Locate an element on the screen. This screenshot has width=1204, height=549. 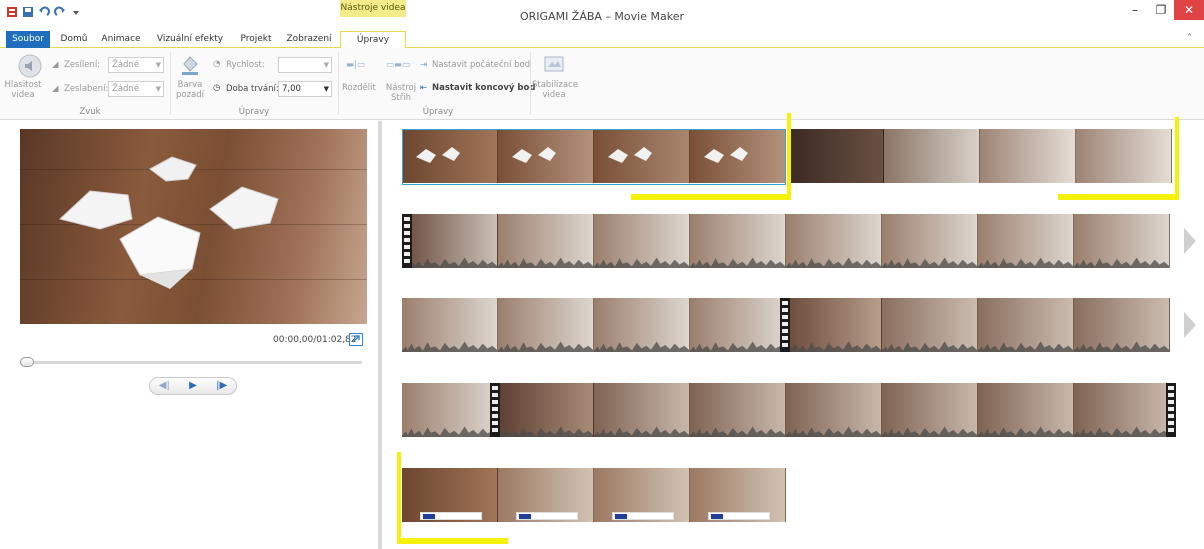
previous-frame-button: ◀| is located at coordinates (164, 386).